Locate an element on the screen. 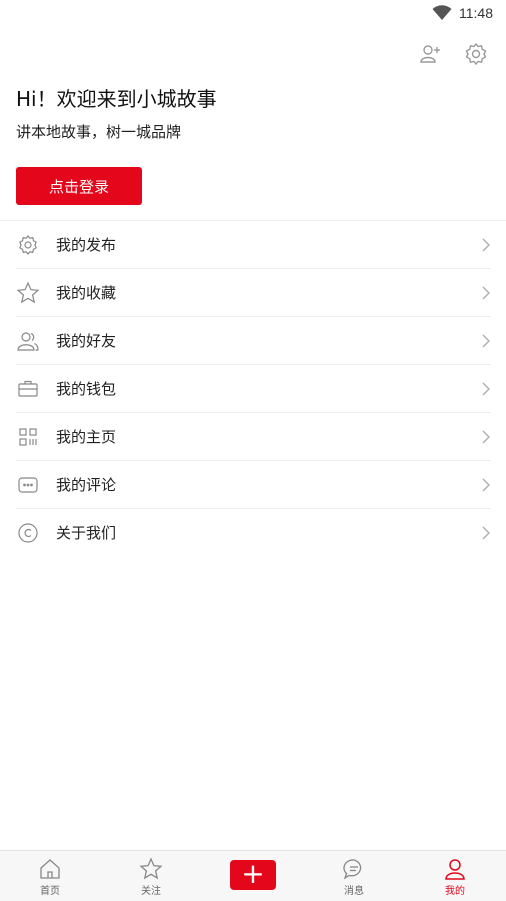 This screenshot has height=901, width=506. menu-item-label: 我的钱包 is located at coordinates (86, 389).